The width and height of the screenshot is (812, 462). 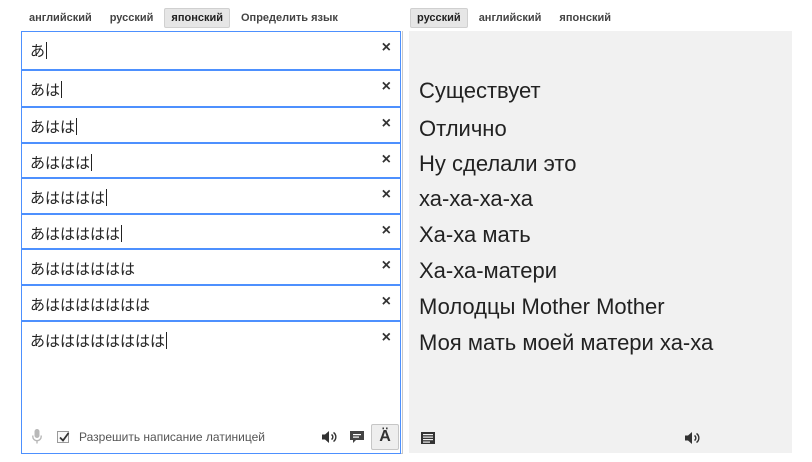 I want to click on source-text-input: あは ×, so click(x=211, y=88).